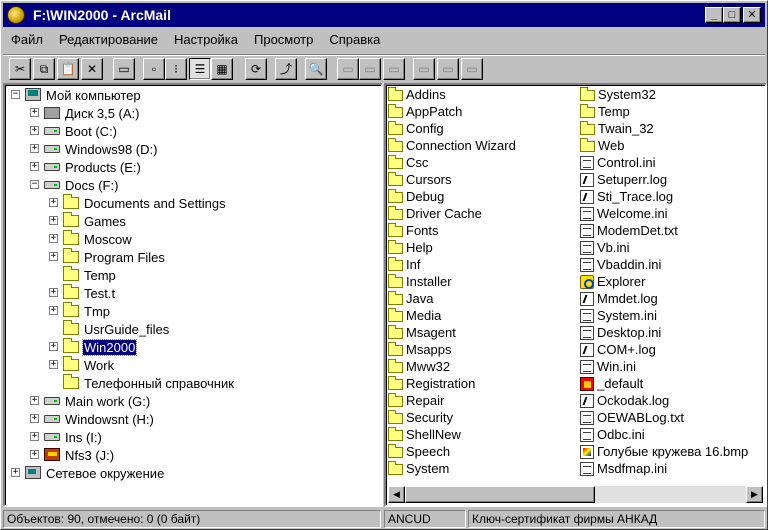  What do you see at coordinates (414, 315) in the screenshot?
I see `file-list-item: Media` at bounding box center [414, 315].